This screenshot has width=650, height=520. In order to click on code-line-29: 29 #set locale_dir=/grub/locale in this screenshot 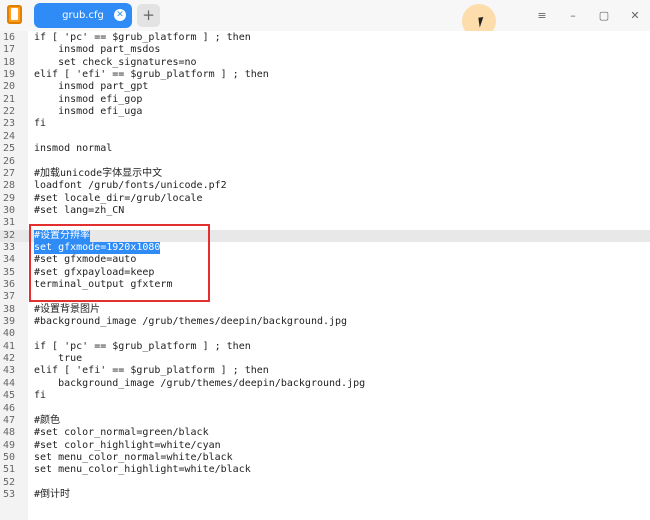, I will do `click(325, 199)`.